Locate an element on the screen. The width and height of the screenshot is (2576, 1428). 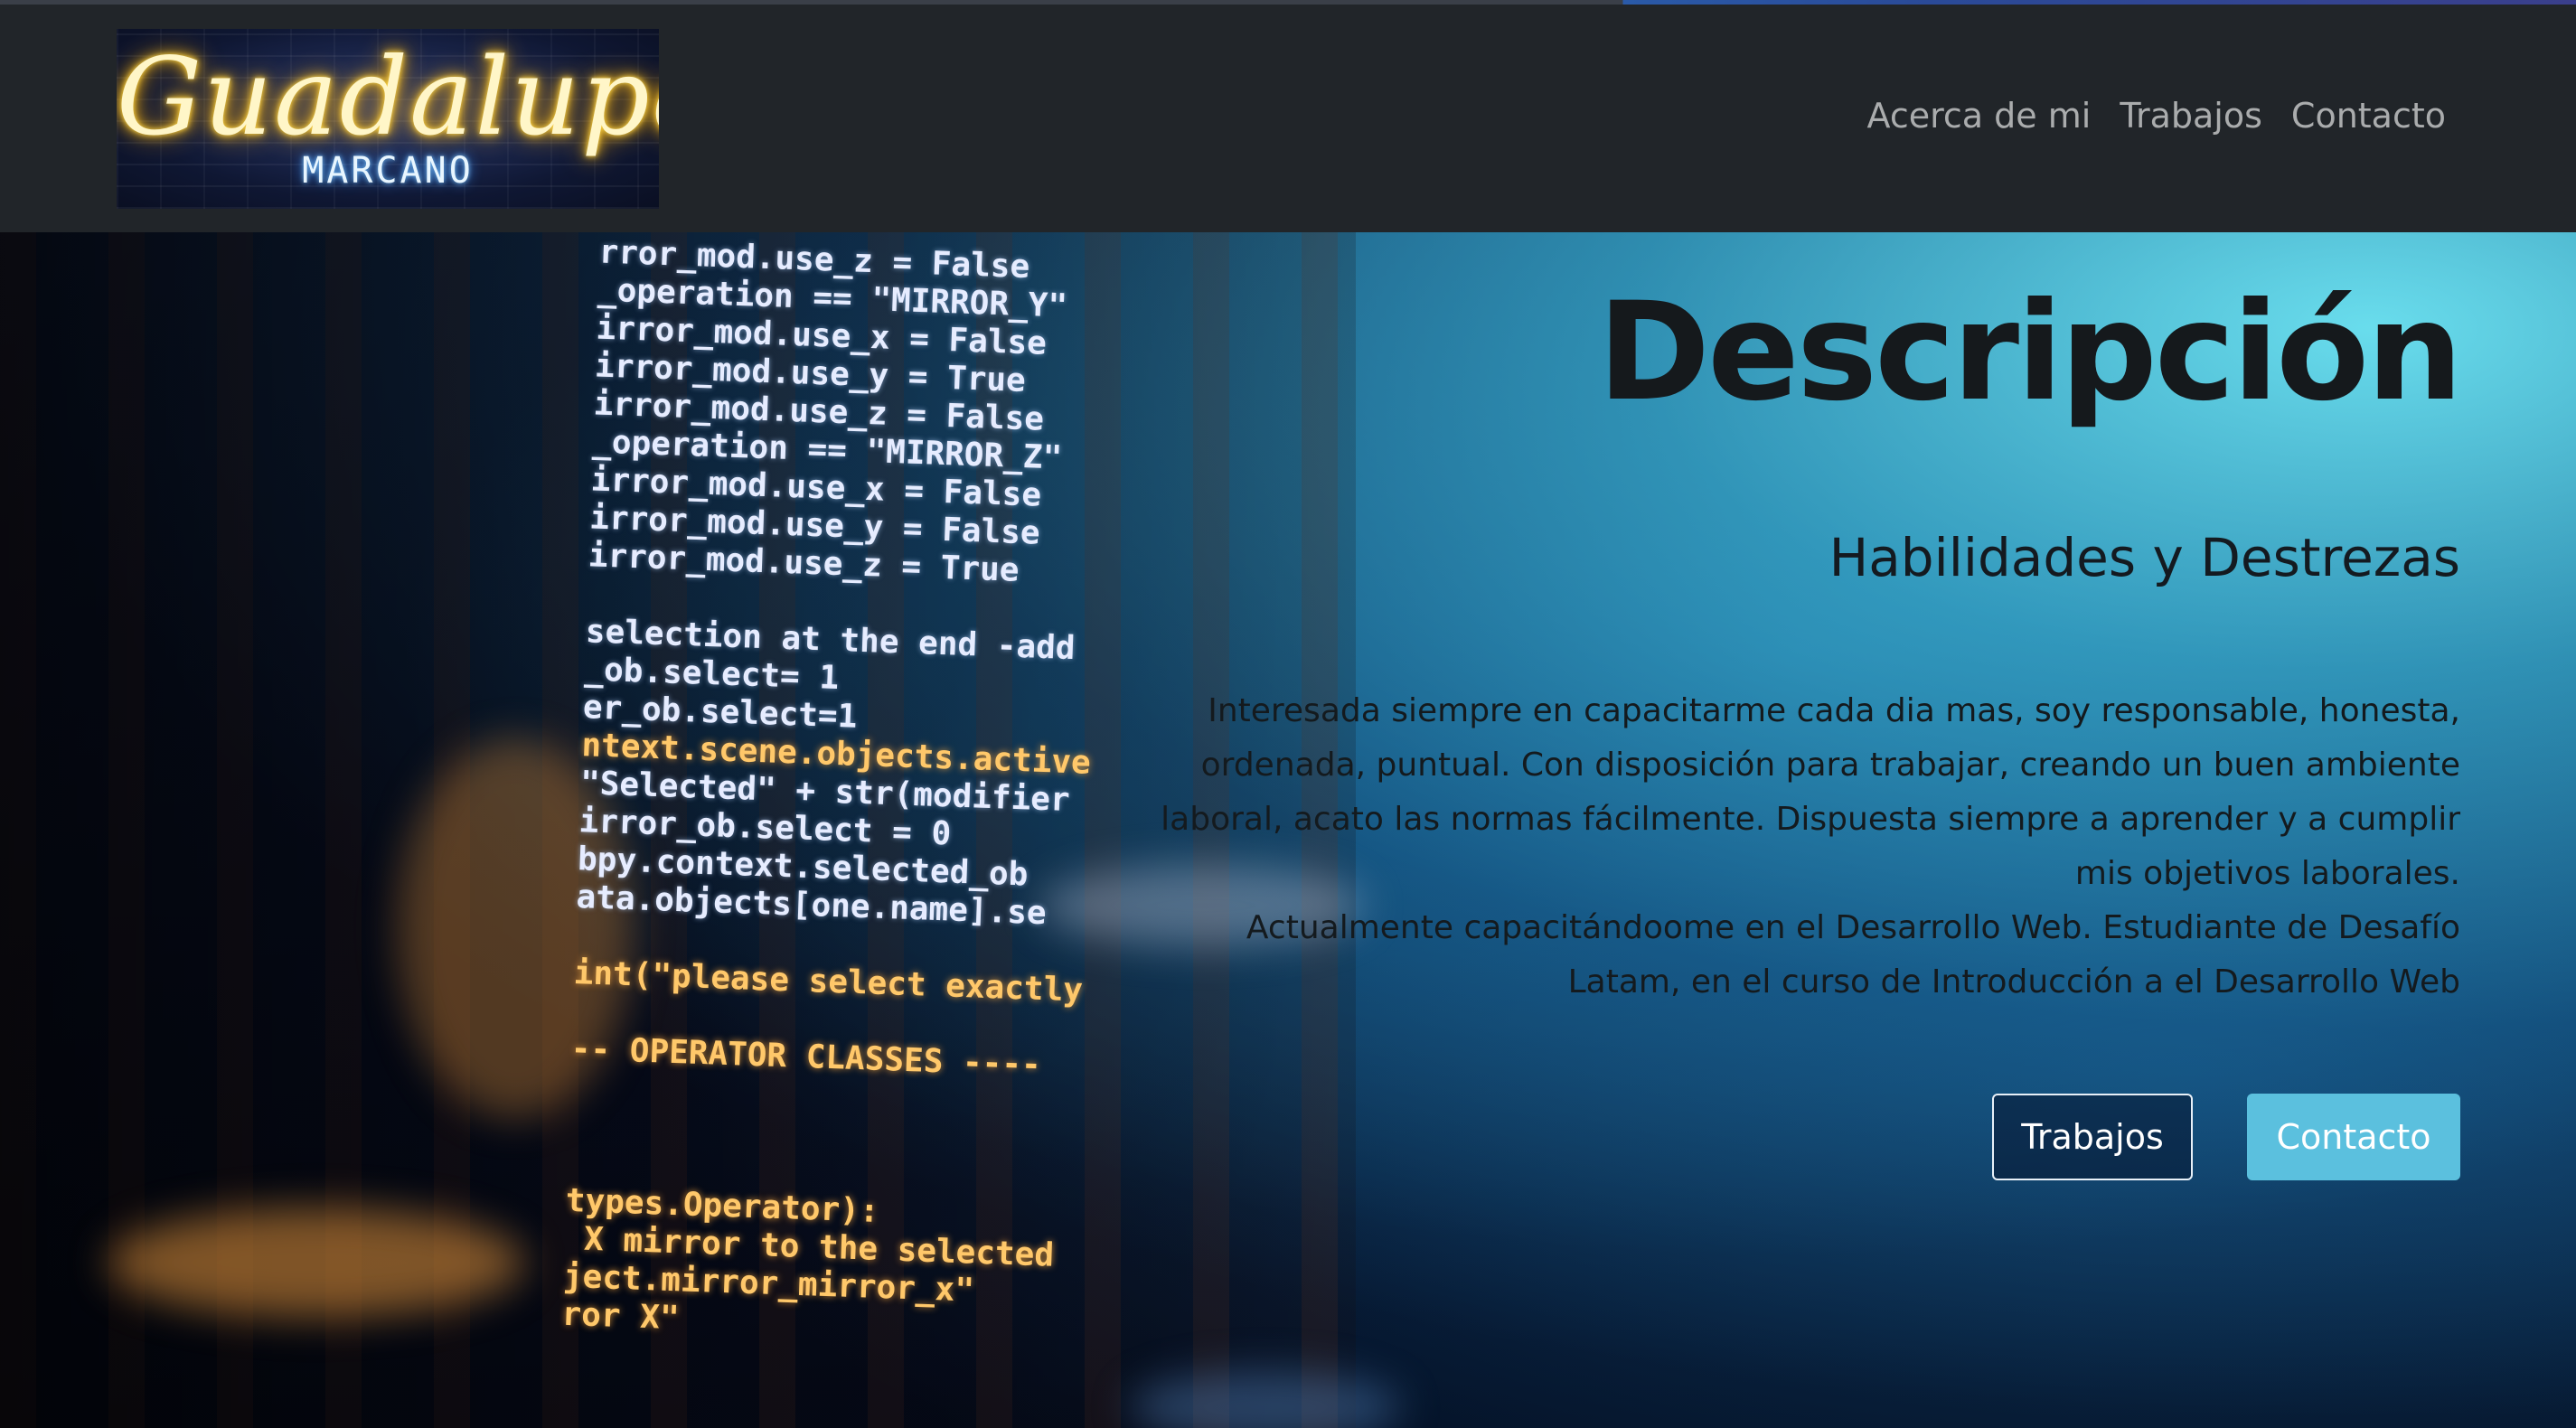
nav-link-contact: Contacto is located at coordinates (2368, 116).